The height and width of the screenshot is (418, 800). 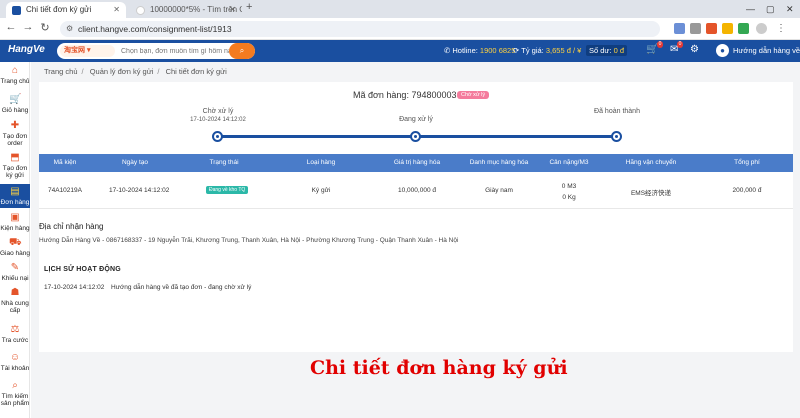 I want to click on column-header: Loại hàng, so click(x=321, y=162).